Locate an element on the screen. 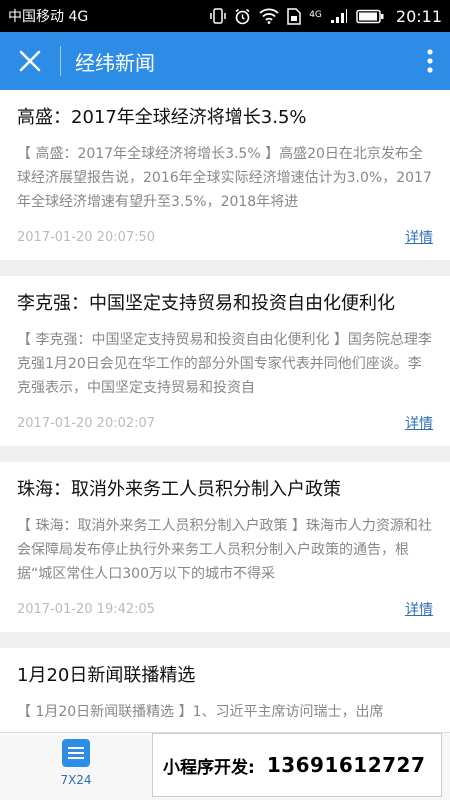 This screenshot has height=800, width=450. news-headline: 高盛：2017年全球经济将增长3.5% is located at coordinates (225, 118).